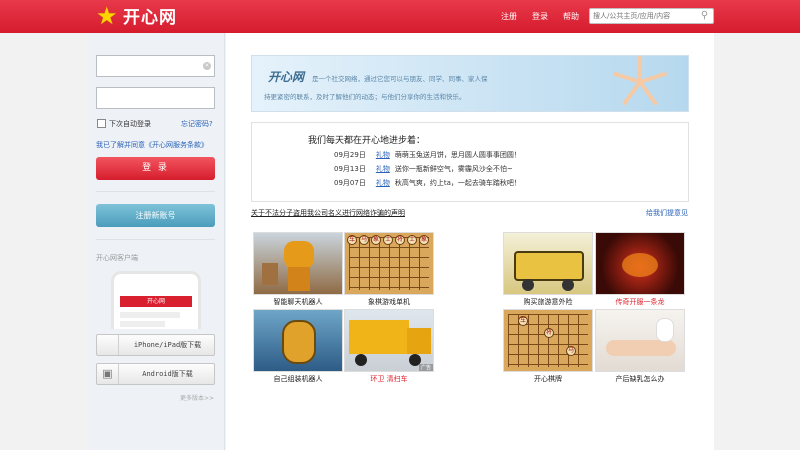 The image size is (800, 450). What do you see at coordinates (108, 374) in the screenshot?
I see `android-icon: ▣` at bounding box center [108, 374].